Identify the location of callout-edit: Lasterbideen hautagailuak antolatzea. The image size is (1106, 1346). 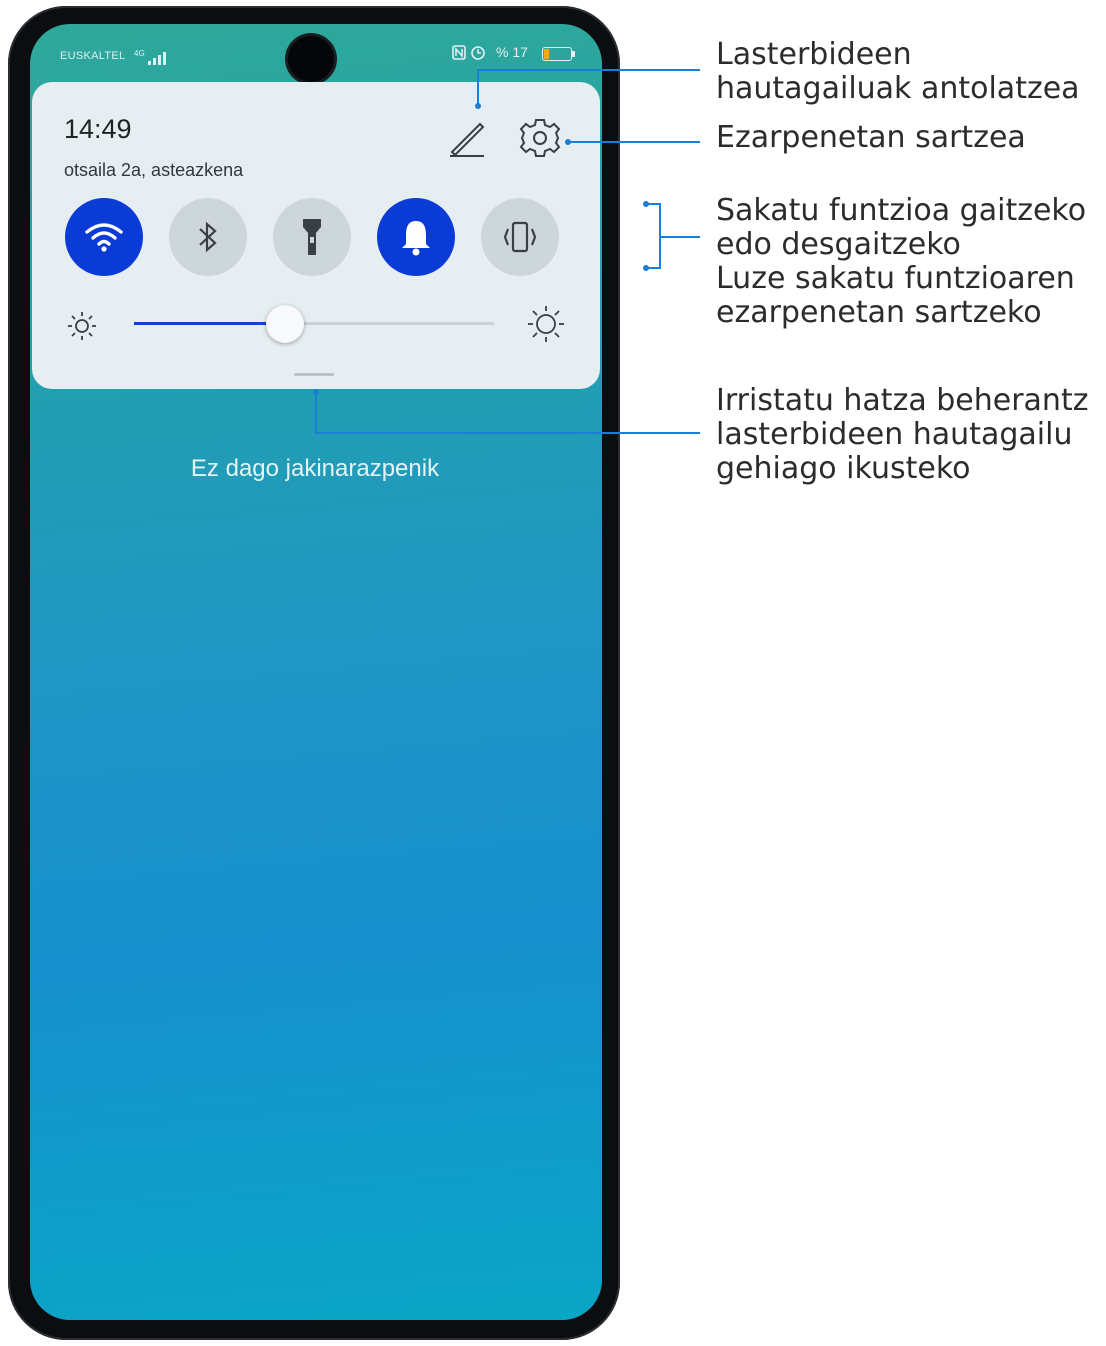
(898, 72).